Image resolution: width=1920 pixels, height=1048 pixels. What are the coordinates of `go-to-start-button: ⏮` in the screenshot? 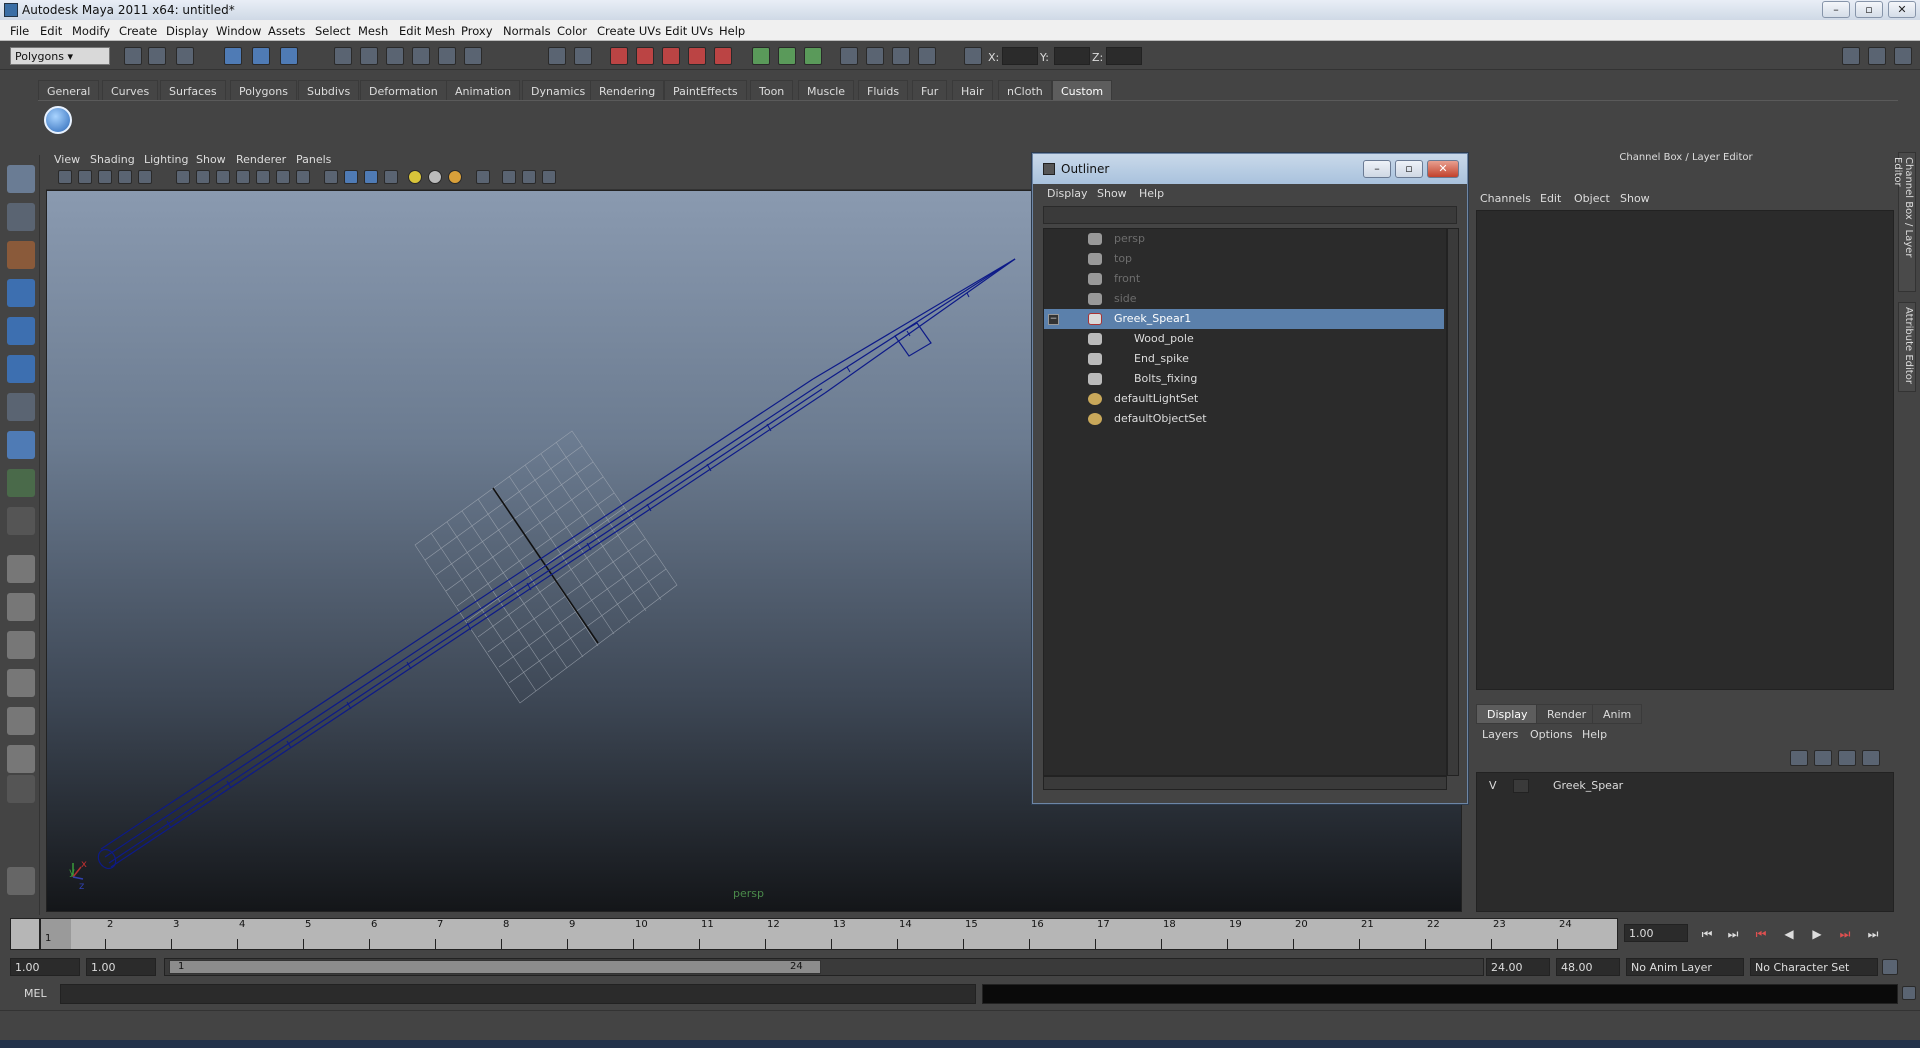 It's located at (1707, 934).